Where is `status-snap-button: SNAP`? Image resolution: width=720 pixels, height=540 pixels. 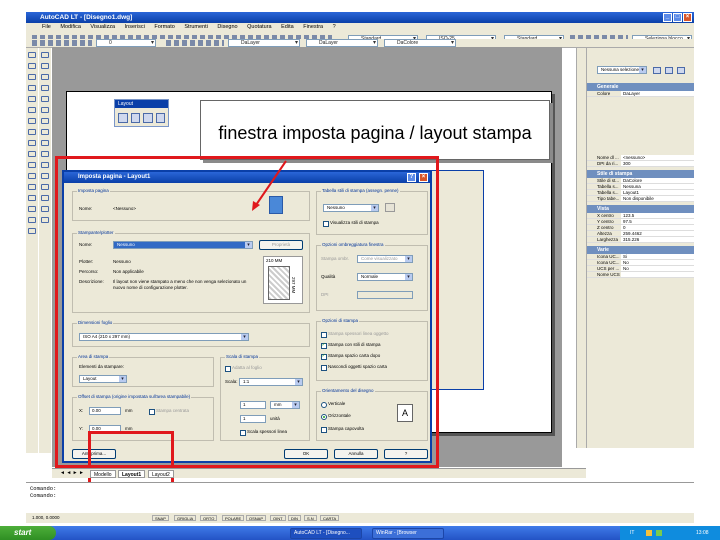
status-snap-button: SNAP is located at coordinates (160, 518).